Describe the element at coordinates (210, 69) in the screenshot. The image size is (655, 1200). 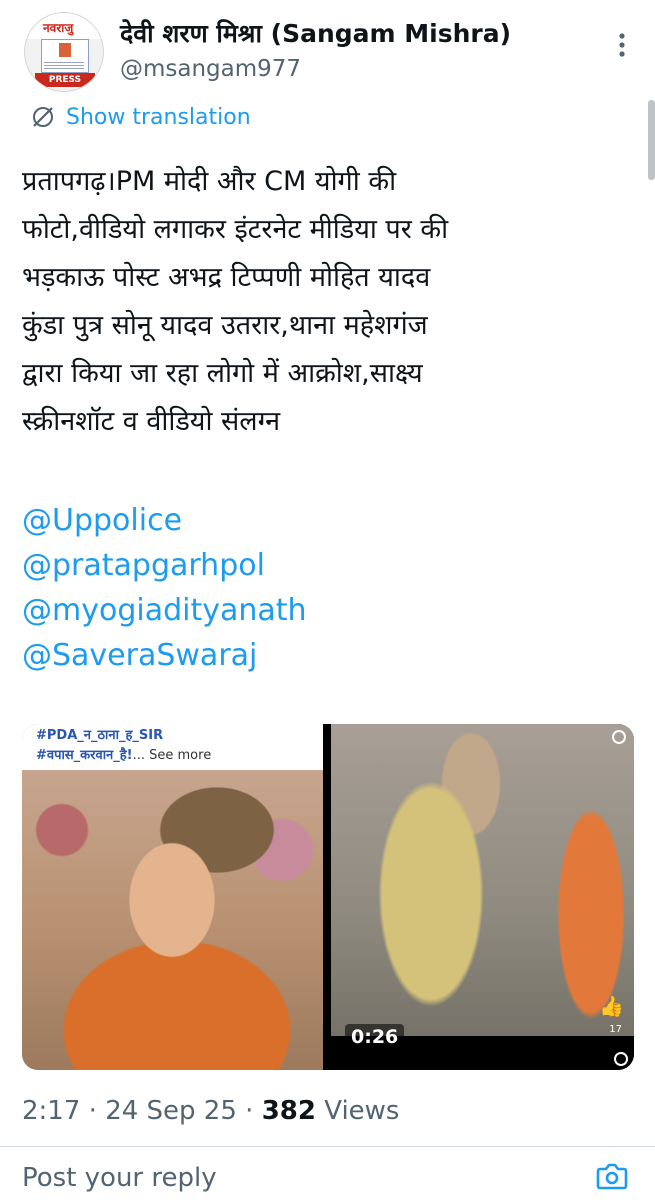
I see `author-handle: @msangam977` at that location.